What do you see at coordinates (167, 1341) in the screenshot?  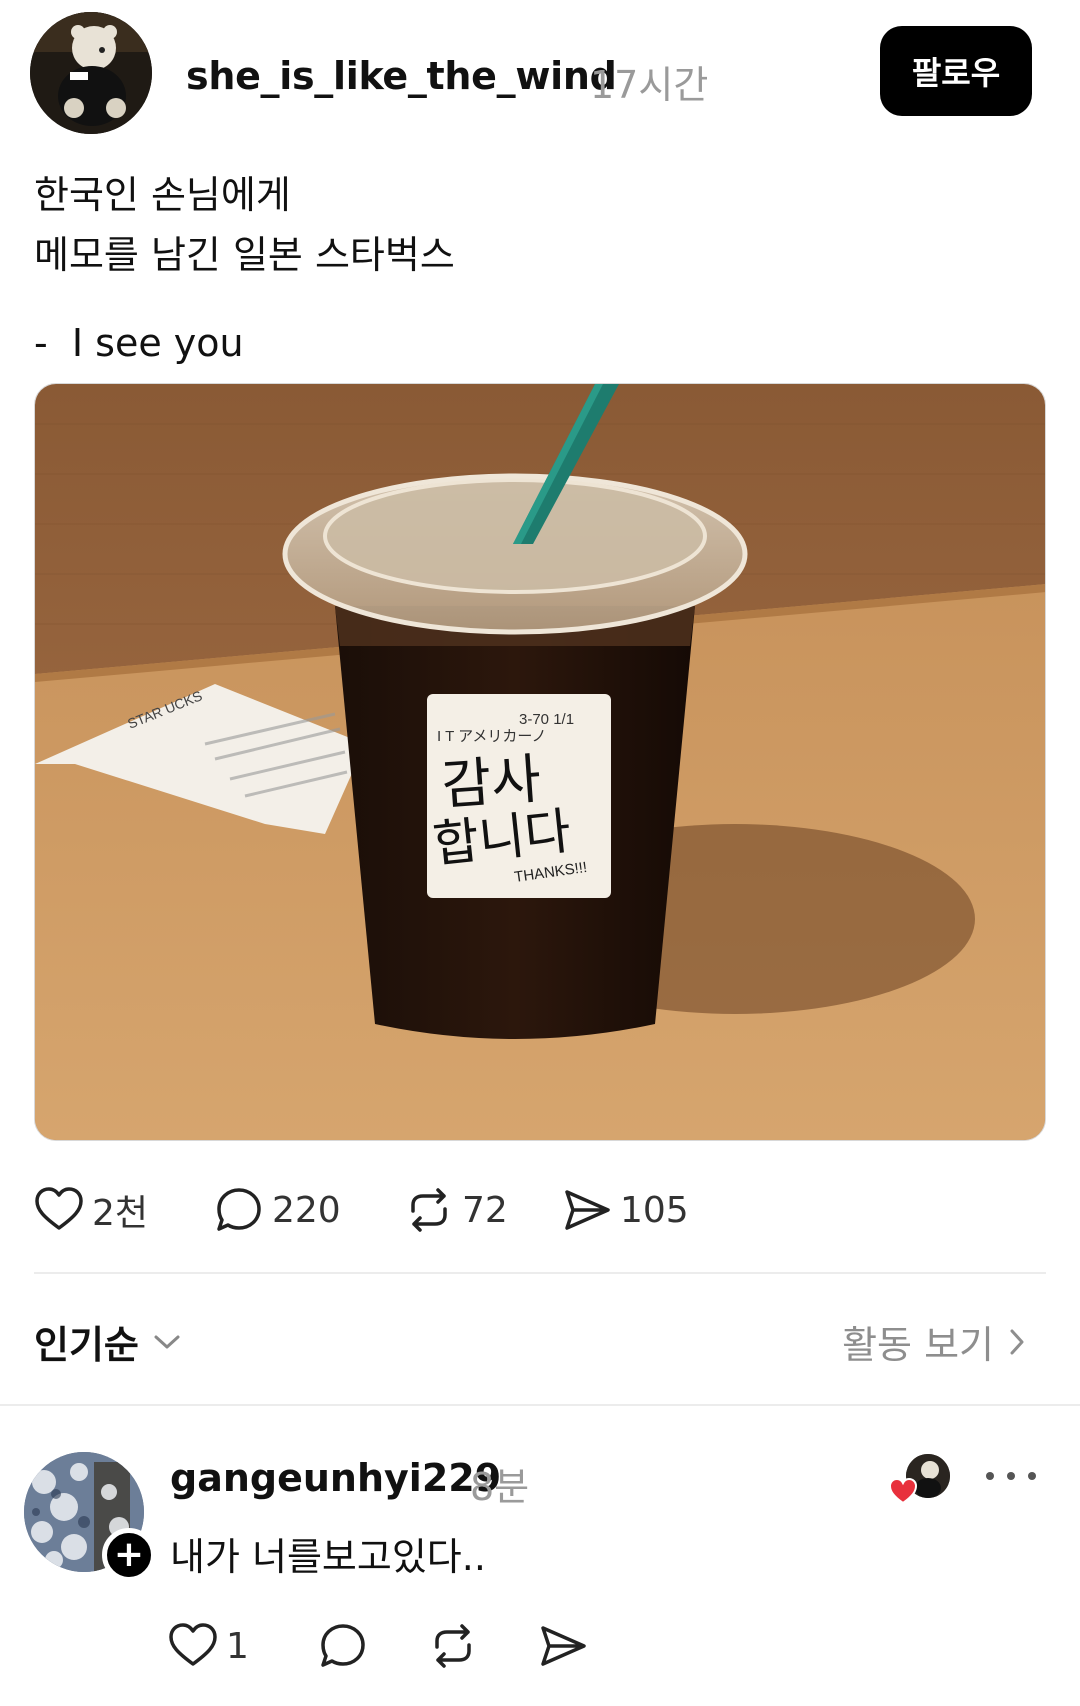 I see `chevron-down-icon` at bounding box center [167, 1341].